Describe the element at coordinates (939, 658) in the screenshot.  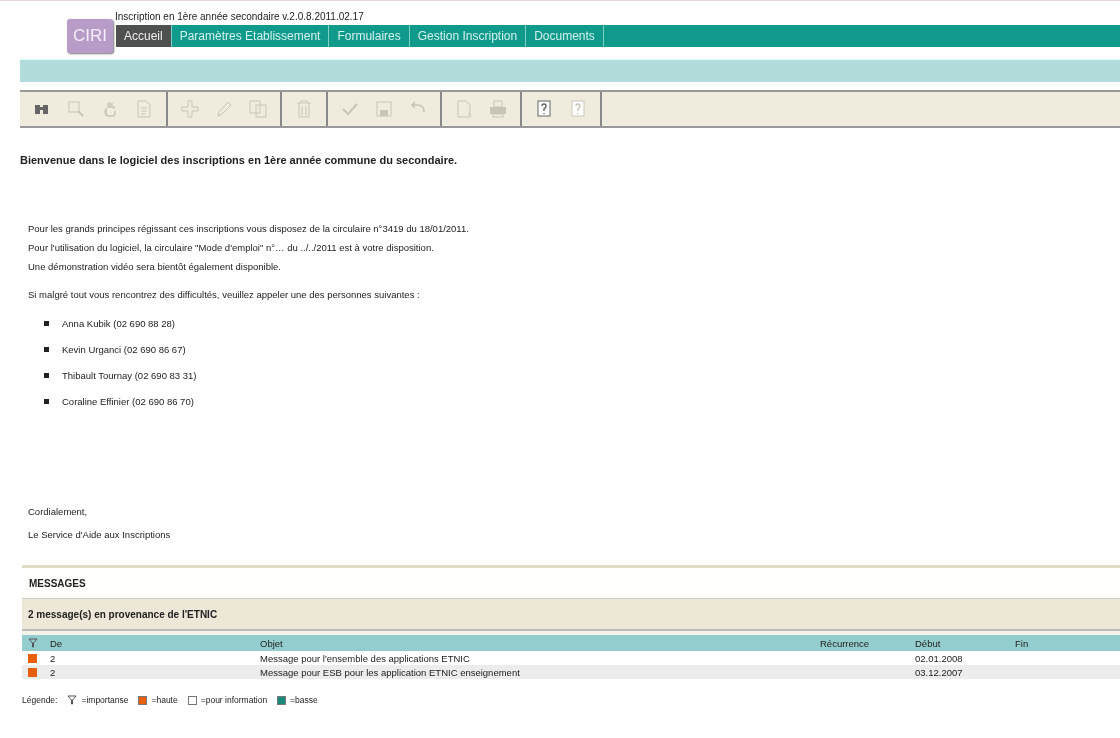
I see `table-cell-text: 02.01.2008` at that location.